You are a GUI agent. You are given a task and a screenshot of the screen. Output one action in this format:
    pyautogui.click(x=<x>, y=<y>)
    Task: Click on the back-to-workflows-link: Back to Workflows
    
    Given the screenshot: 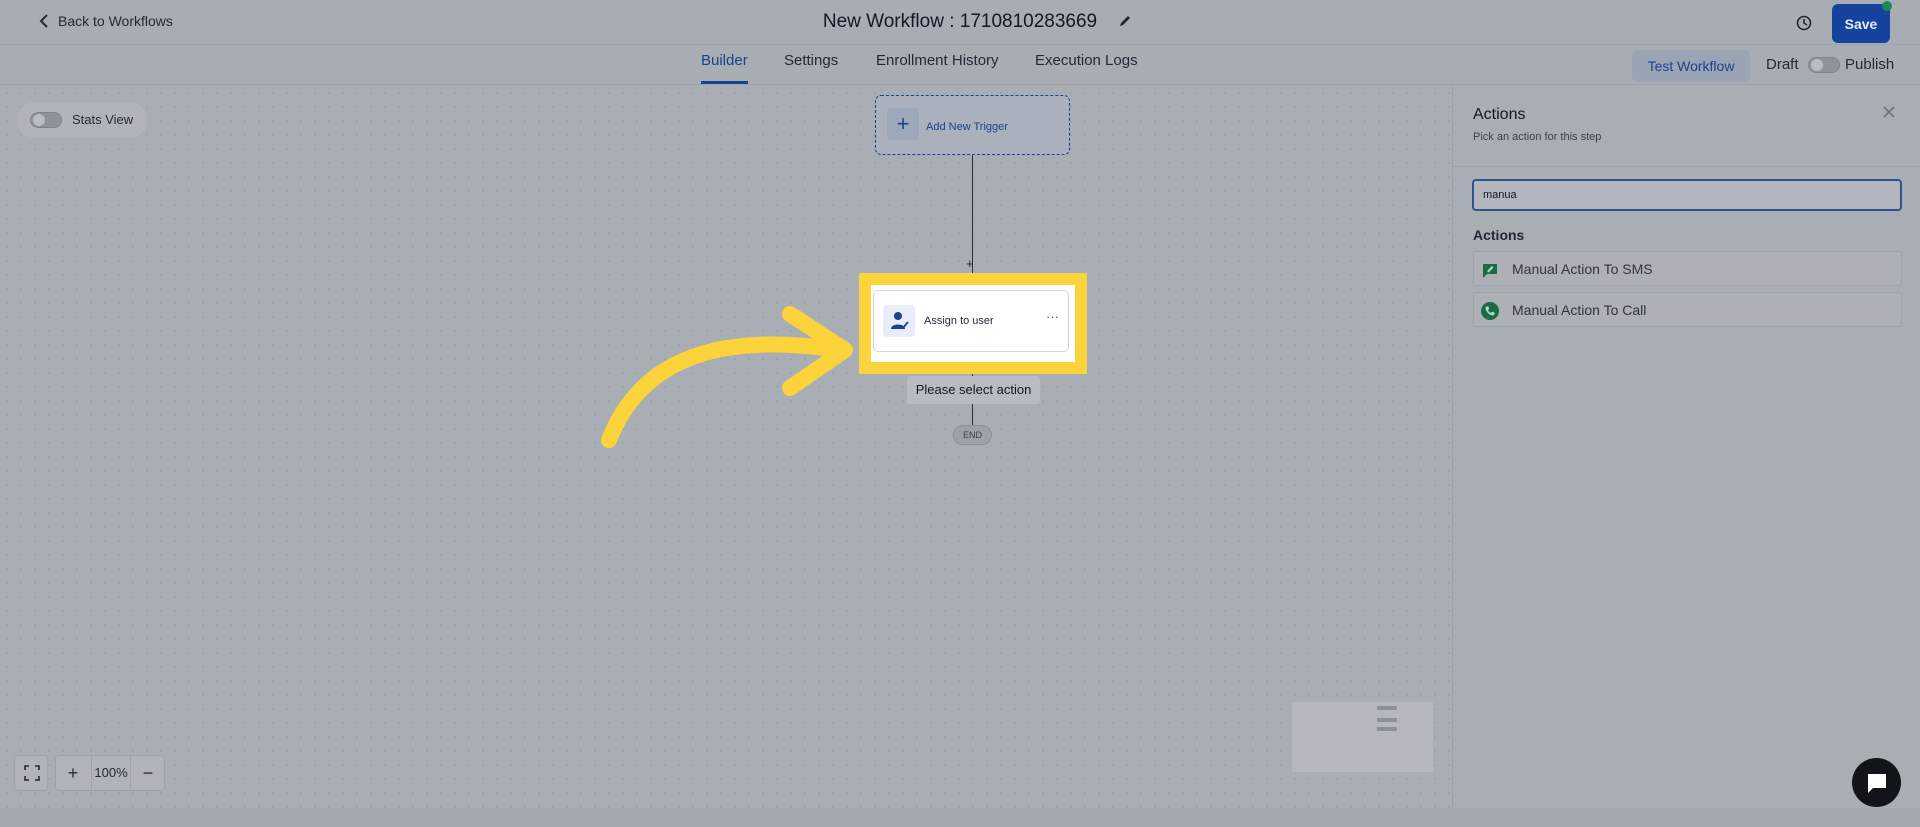 What is the action you would take?
    pyautogui.click(x=105, y=21)
    